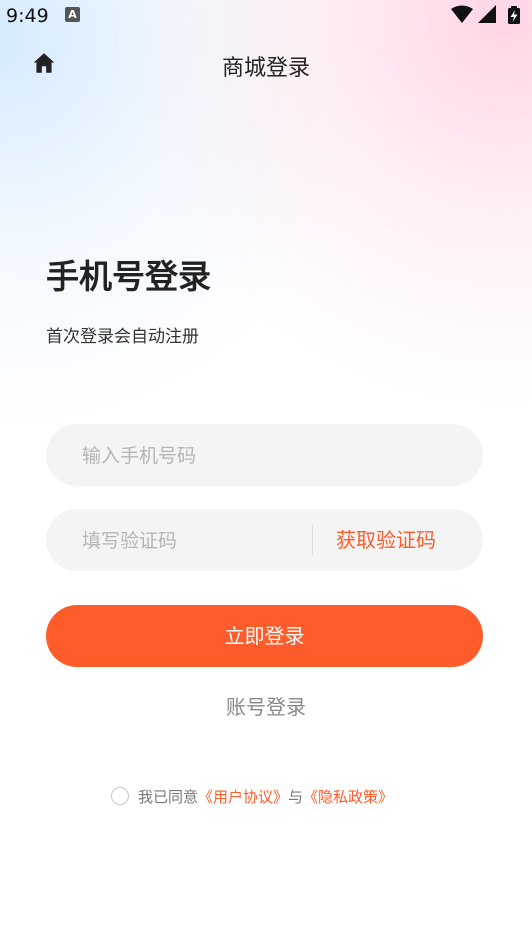 The height and width of the screenshot is (951, 532). Describe the element at coordinates (386, 540) in the screenshot. I see `get-code-button: 获取验证码` at that location.